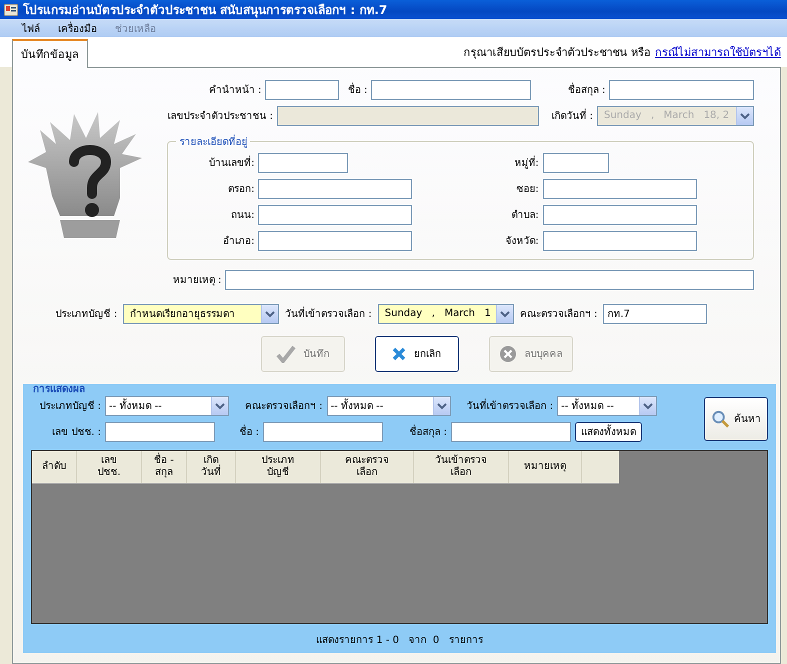 The image size is (787, 664). Describe the element at coordinates (461, 466) in the screenshot. I see `column-header: วันเข้าตรวจ เลือก` at that location.